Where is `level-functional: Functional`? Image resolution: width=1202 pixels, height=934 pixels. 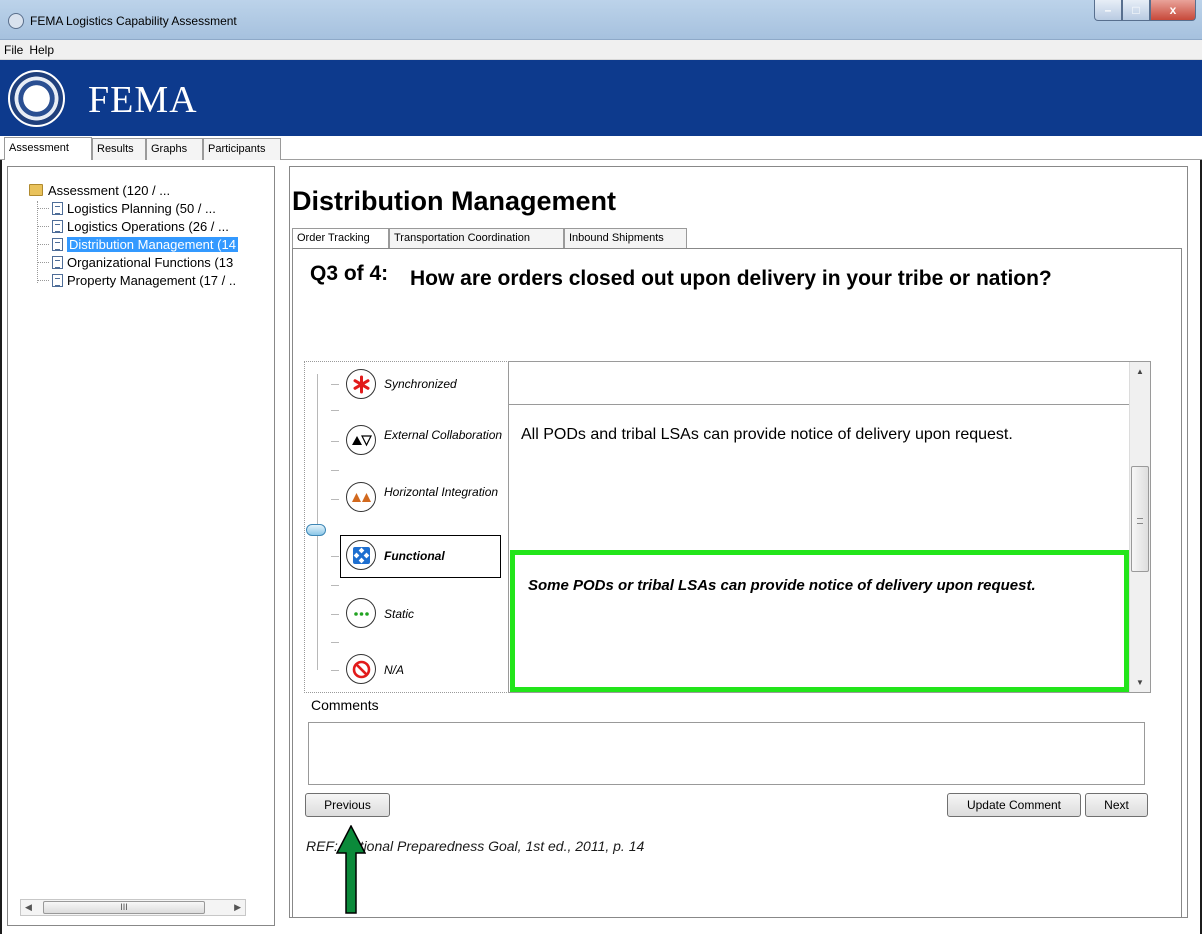
level-functional: Functional is located at coordinates (414, 556).